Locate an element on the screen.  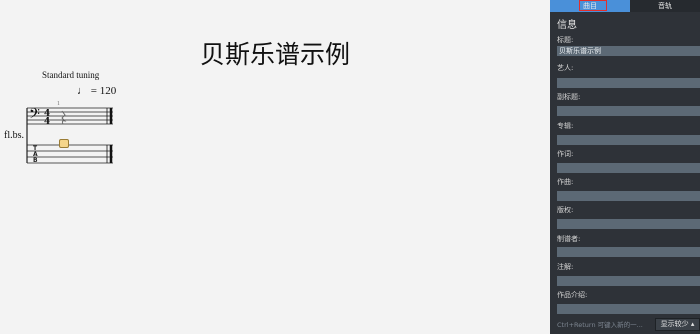
tabber-input is located at coordinates (628, 252).